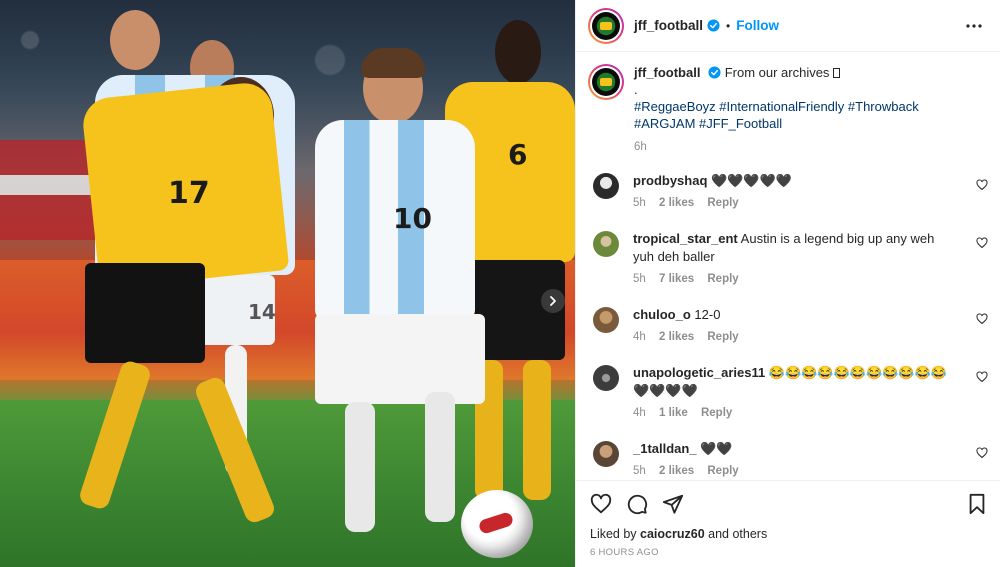  What do you see at coordinates (788, 459) in the screenshot?
I see `comment-item: _1talldan_ 🖤🖤 5h 2 likes Reply` at bounding box center [788, 459].